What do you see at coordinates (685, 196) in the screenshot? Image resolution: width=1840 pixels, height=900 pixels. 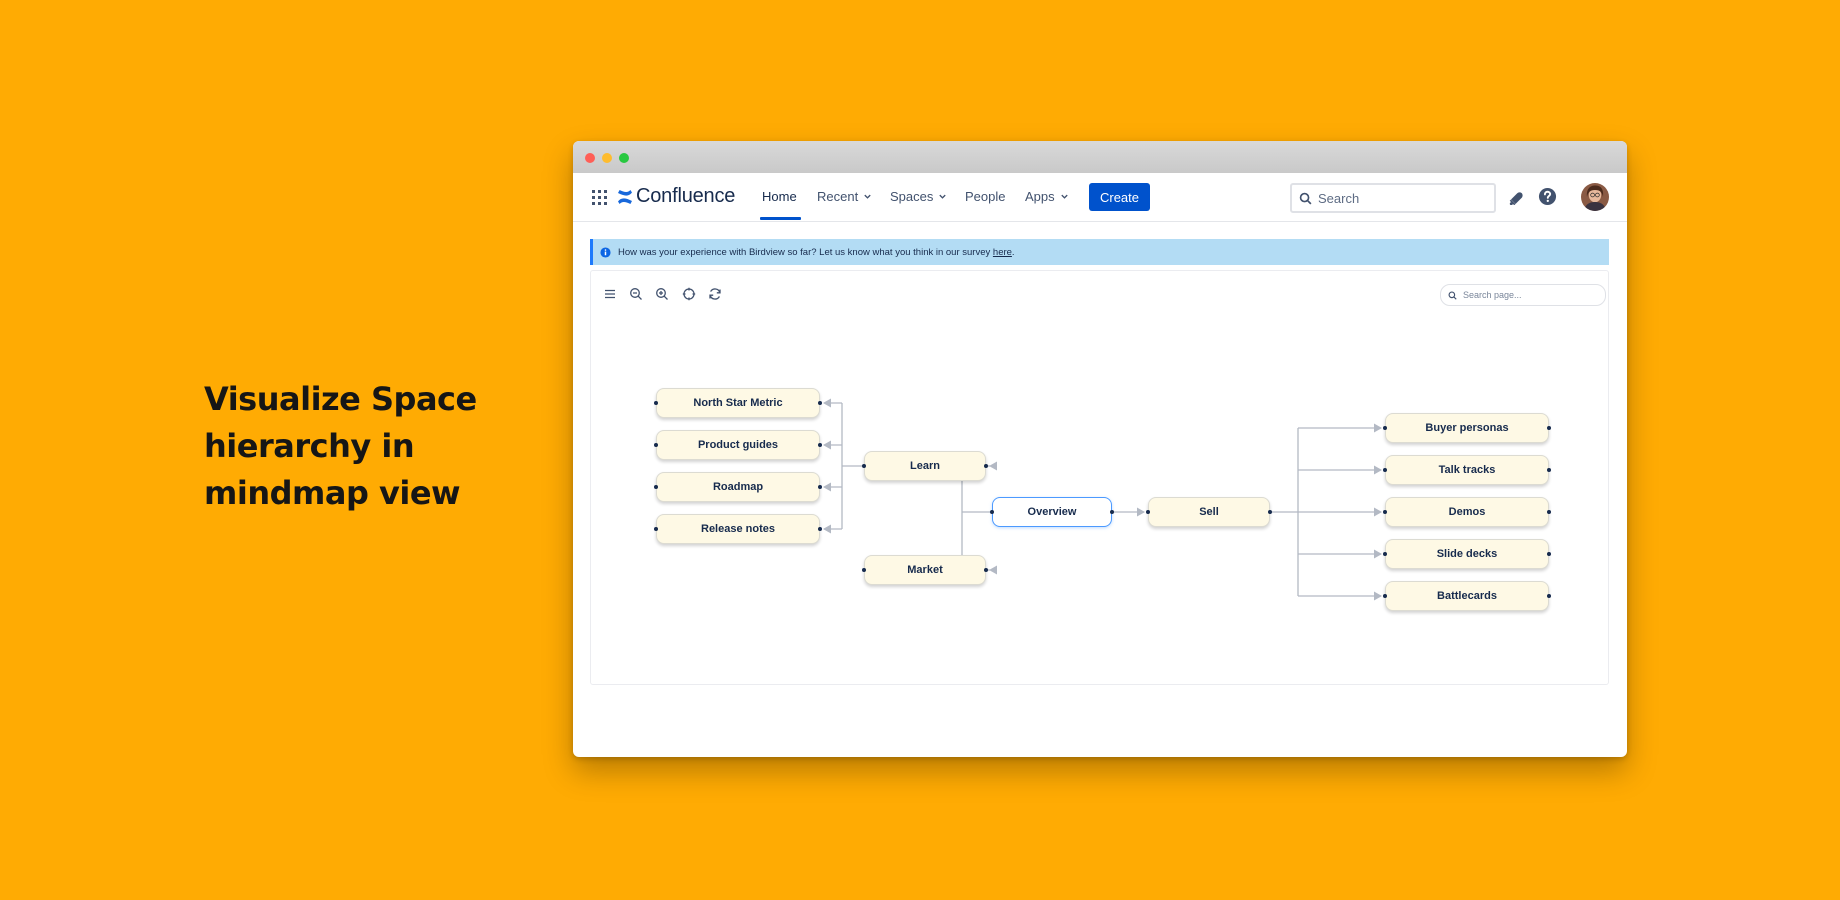 I see `app-name: Confluence` at bounding box center [685, 196].